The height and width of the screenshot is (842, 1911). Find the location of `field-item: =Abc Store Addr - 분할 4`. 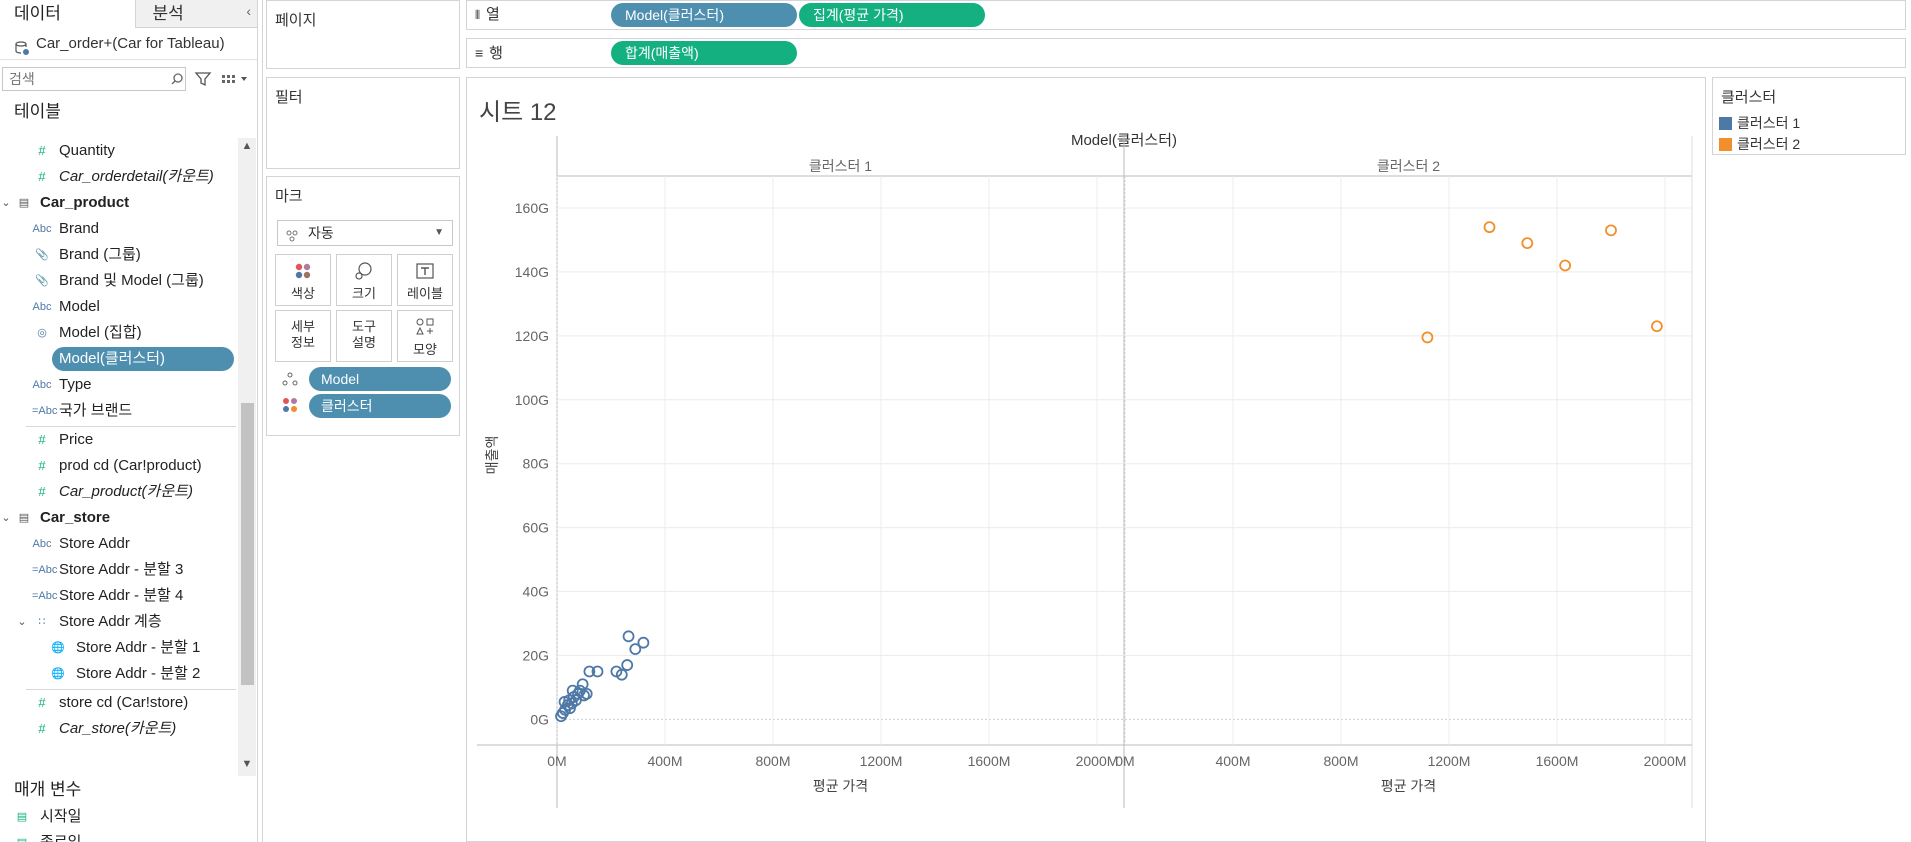

field-item: =Abc Store Addr - 분할 4 is located at coordinates (119, 596).